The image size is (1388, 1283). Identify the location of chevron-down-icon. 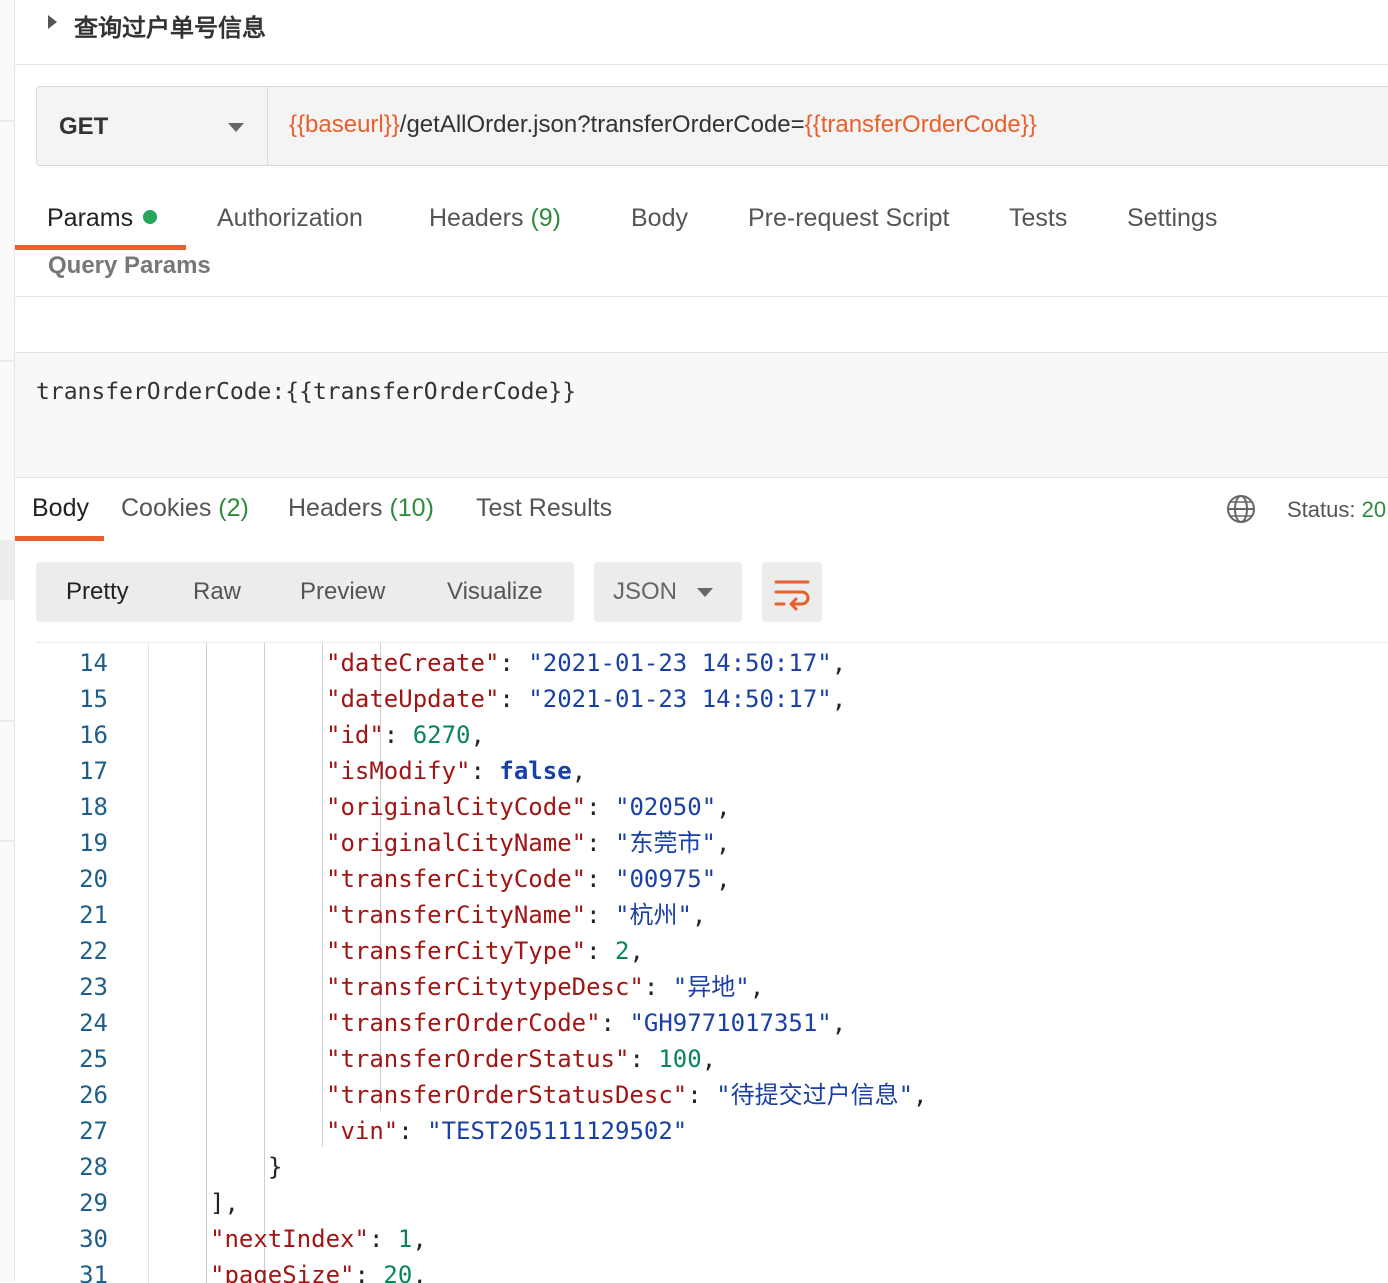
(705, 592).